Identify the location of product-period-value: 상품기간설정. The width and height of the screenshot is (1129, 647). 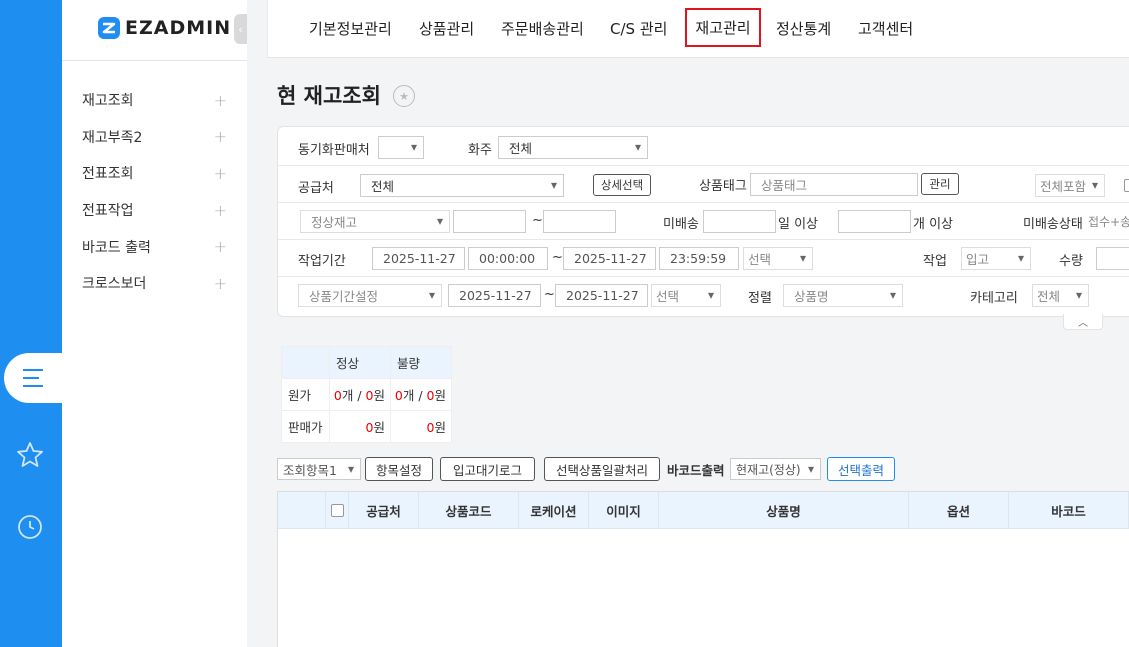
(344, 296).